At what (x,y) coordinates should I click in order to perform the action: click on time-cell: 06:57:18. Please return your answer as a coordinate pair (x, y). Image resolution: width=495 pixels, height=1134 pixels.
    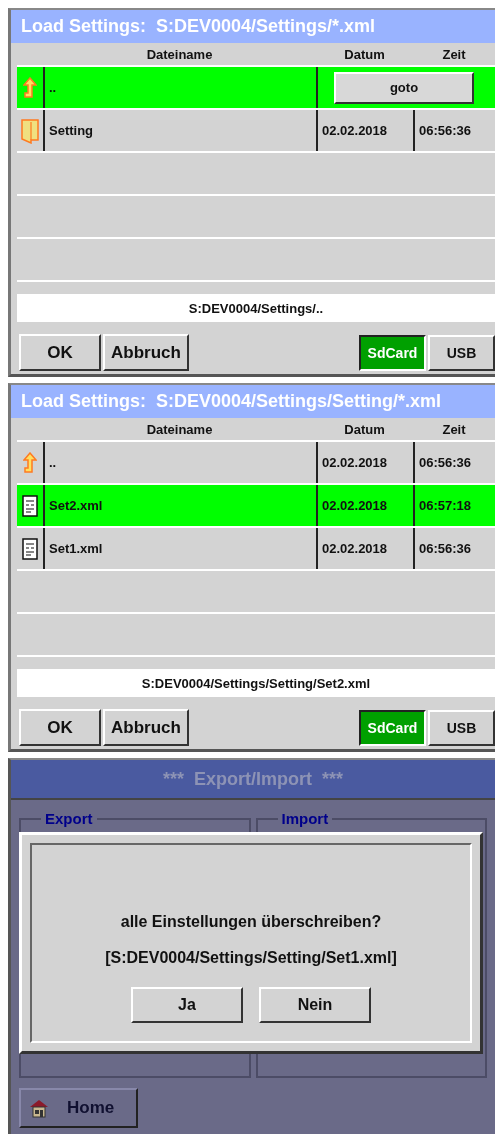
    Looking at the image, I should click on (454, 505).